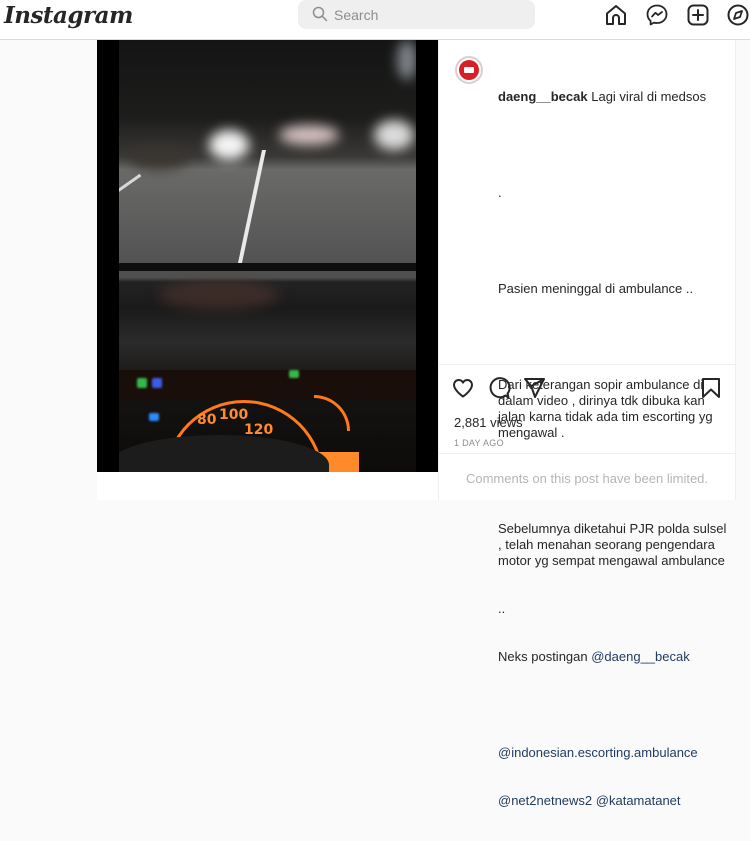 The image size is (750, 841). I want to click on mention-link: @indonesian.escorting.ambulance, so click(598, 752).